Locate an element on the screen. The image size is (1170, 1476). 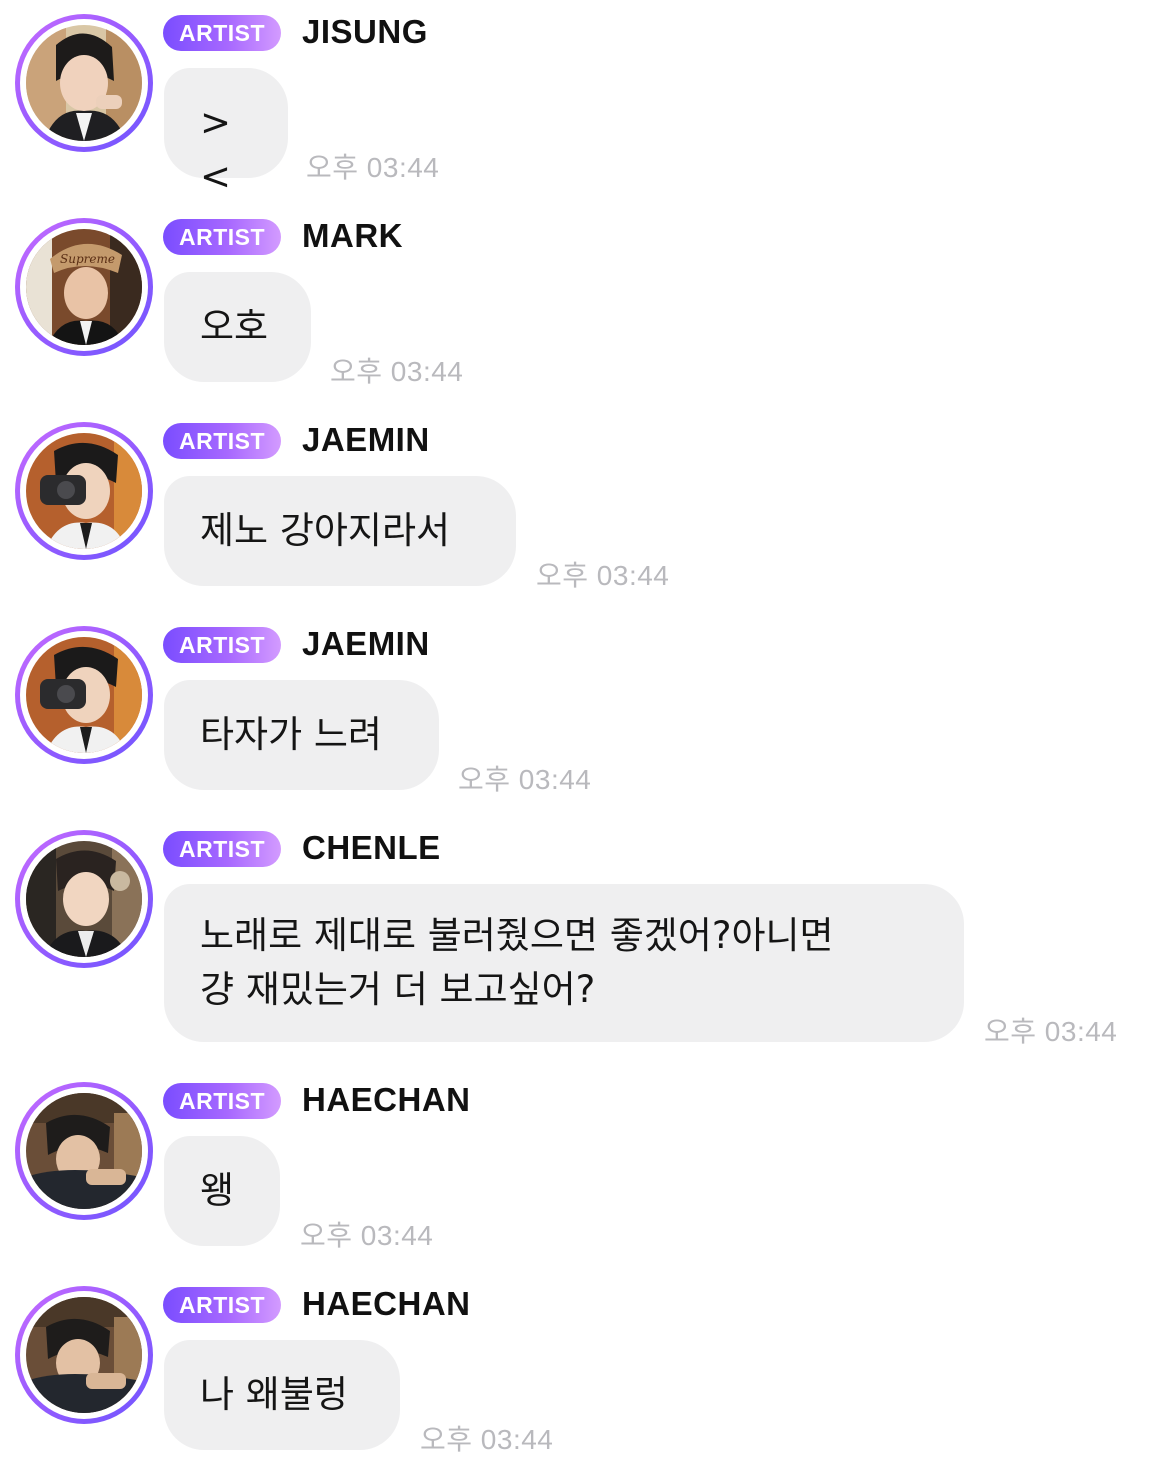
chat-message: ARTIST JAEMIN 타자가 느려 오후 03:44 is located at coordinates (585, 707).